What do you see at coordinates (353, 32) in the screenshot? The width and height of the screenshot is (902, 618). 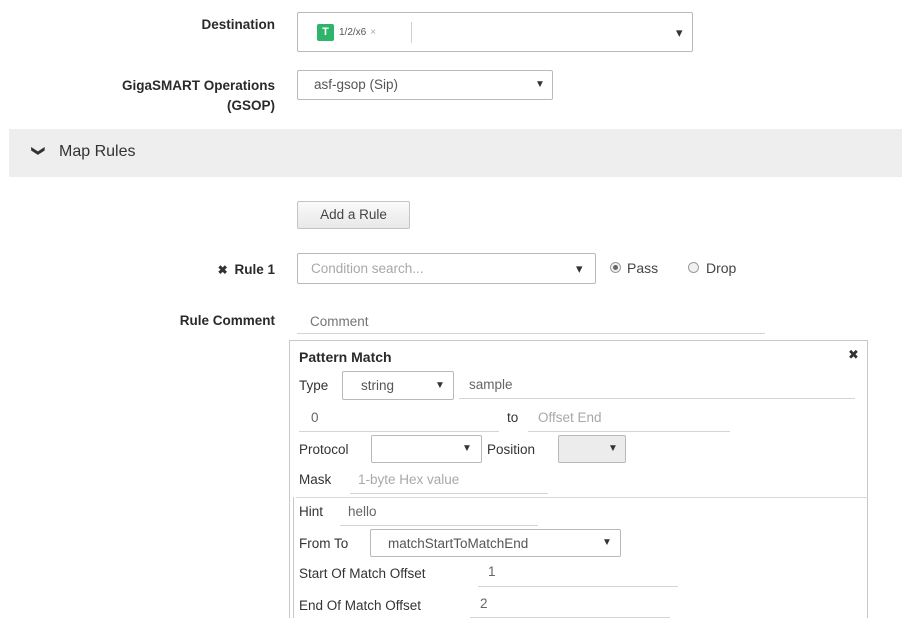 I see `destination-tag-label: 1/2/x6` at bounding box center [353, 32].